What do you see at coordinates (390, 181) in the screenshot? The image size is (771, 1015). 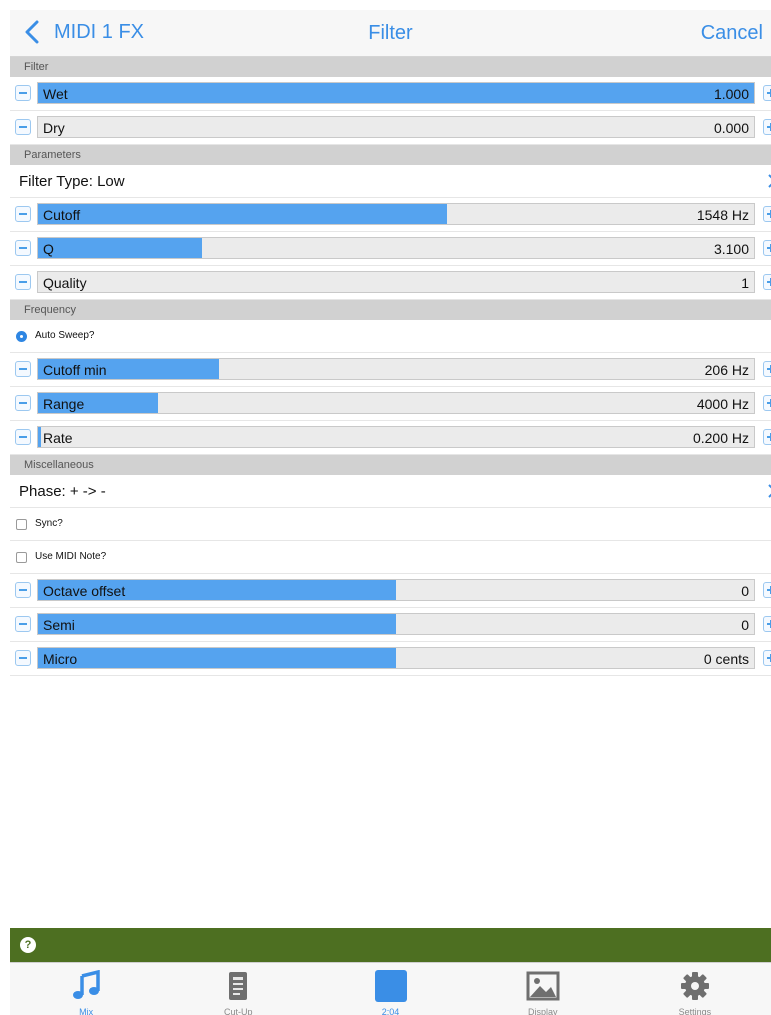 I see `filter-type-row: Filter Type: Low` at bounding box center [390, 181].